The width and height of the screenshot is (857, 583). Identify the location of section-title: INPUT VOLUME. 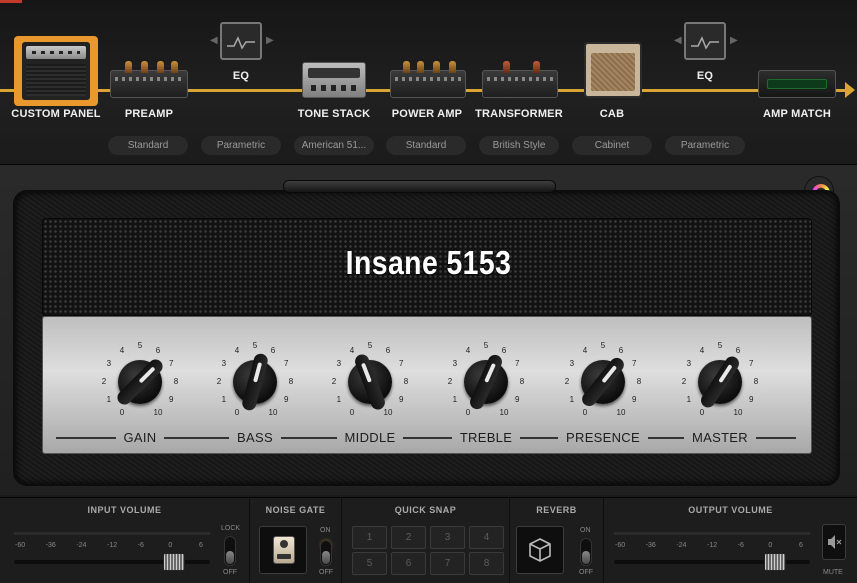
(124, 510).